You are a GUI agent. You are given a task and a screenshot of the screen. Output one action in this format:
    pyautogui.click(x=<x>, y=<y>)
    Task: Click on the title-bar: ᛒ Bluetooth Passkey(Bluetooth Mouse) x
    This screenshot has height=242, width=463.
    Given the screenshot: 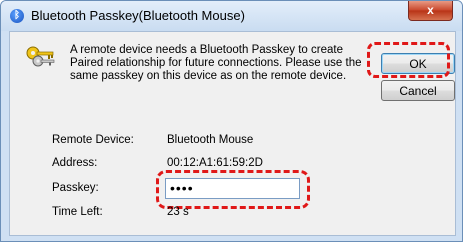 What is the action you would take?
    pyautogui.click(x=231, y=16)
    